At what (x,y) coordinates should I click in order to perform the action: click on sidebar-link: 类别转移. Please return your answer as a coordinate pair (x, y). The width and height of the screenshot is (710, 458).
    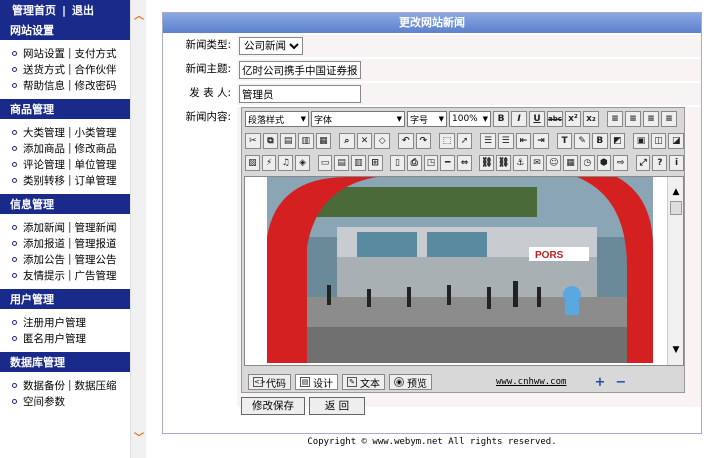
    Looking at the image, I should click on (44, 180).